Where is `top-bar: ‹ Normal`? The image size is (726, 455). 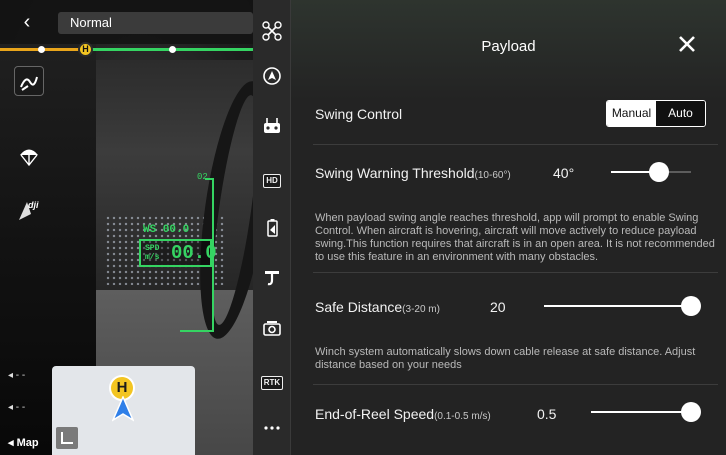
top-bar: ‹ Normal is located at coordinates (126, 22).